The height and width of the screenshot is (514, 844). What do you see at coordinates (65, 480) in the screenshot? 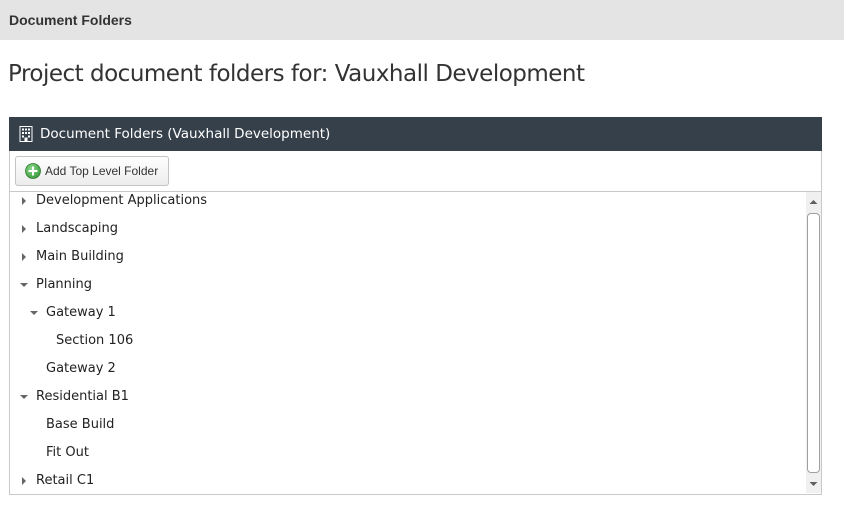
I see `tree-node-label: Retail C1` at bounding box center [65, 480].